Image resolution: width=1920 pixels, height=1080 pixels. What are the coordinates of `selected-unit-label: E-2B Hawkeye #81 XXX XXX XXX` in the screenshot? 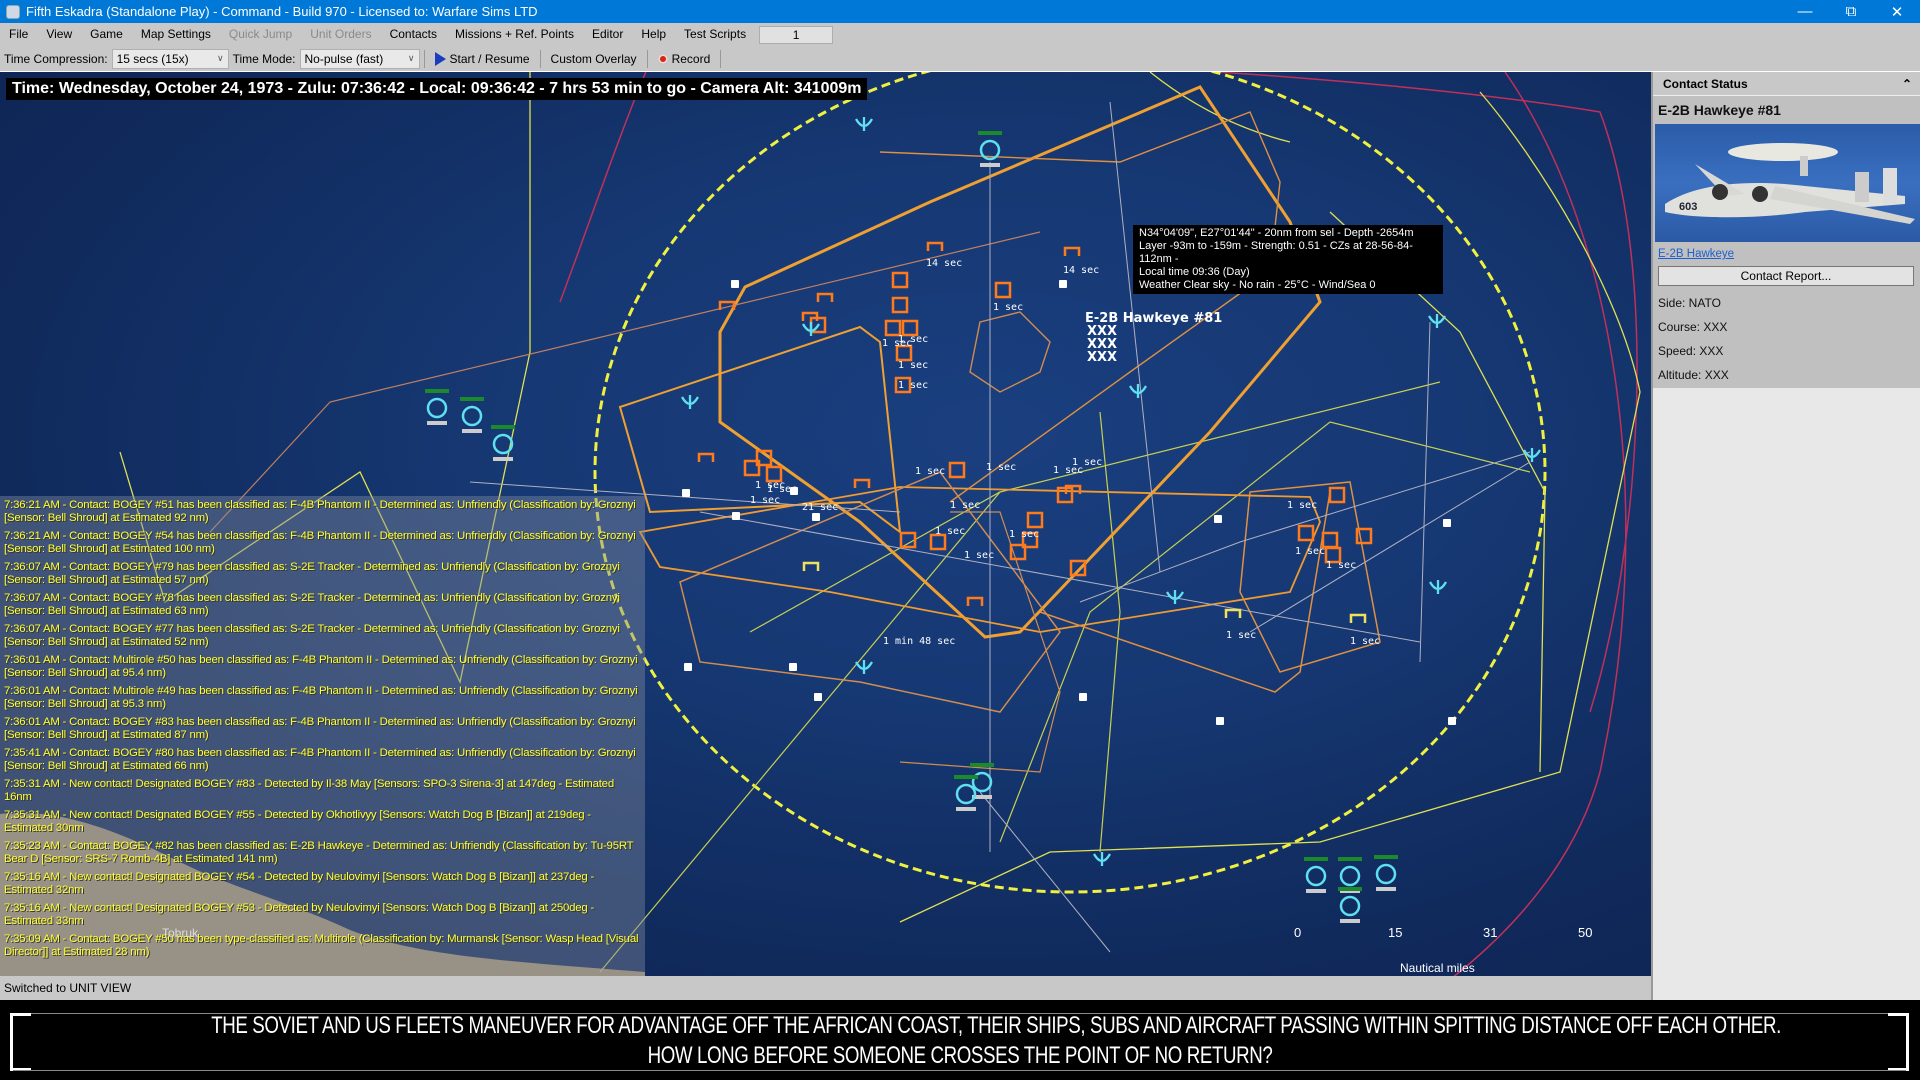 It's located at (1153, 338).